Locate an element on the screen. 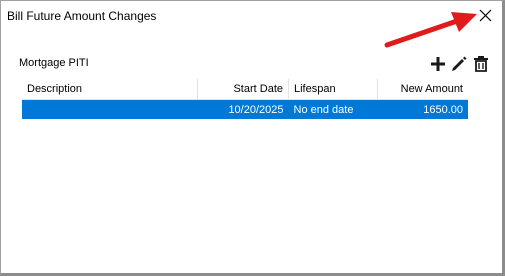 This screenshot has width=505, height=276. bill-name-label: Mortgage PITI is located at coordinates (54, 63).